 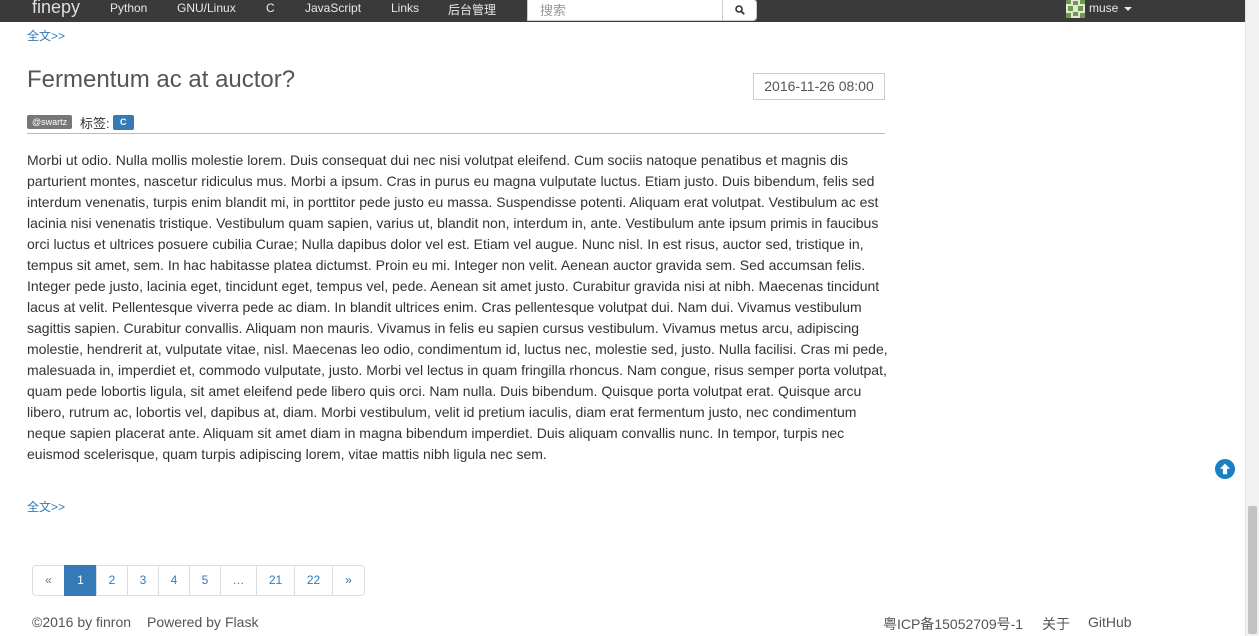 I want to click on post-title: Fermentum ac at auctor?, so click(x=161, y=80).